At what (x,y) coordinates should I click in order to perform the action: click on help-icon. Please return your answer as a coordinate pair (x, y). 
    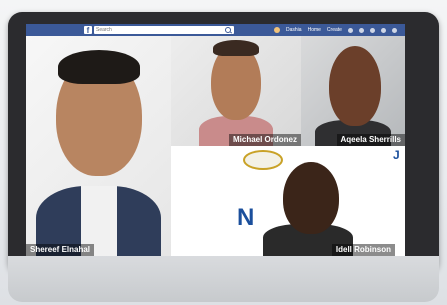
    Looking at the image, I should click on (383, 30).